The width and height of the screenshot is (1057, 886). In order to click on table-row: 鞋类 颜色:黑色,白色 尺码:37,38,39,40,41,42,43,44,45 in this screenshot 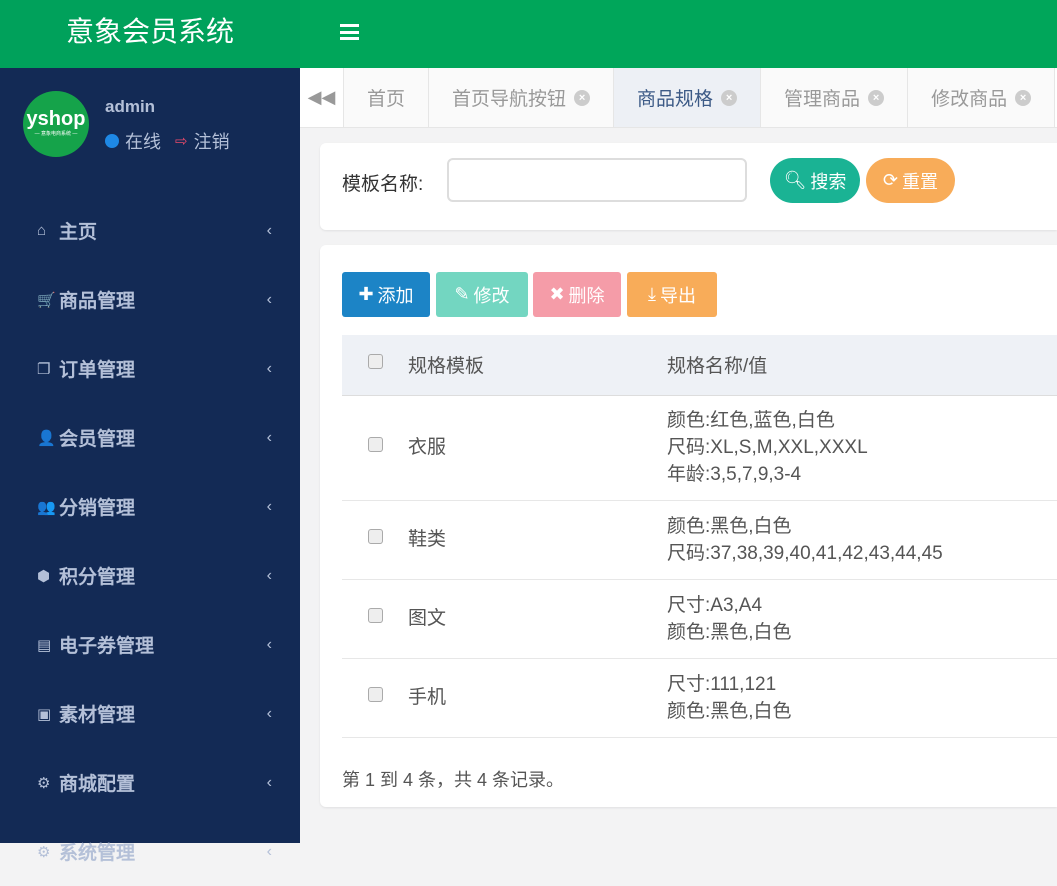, I will do `click(699, 540)`.